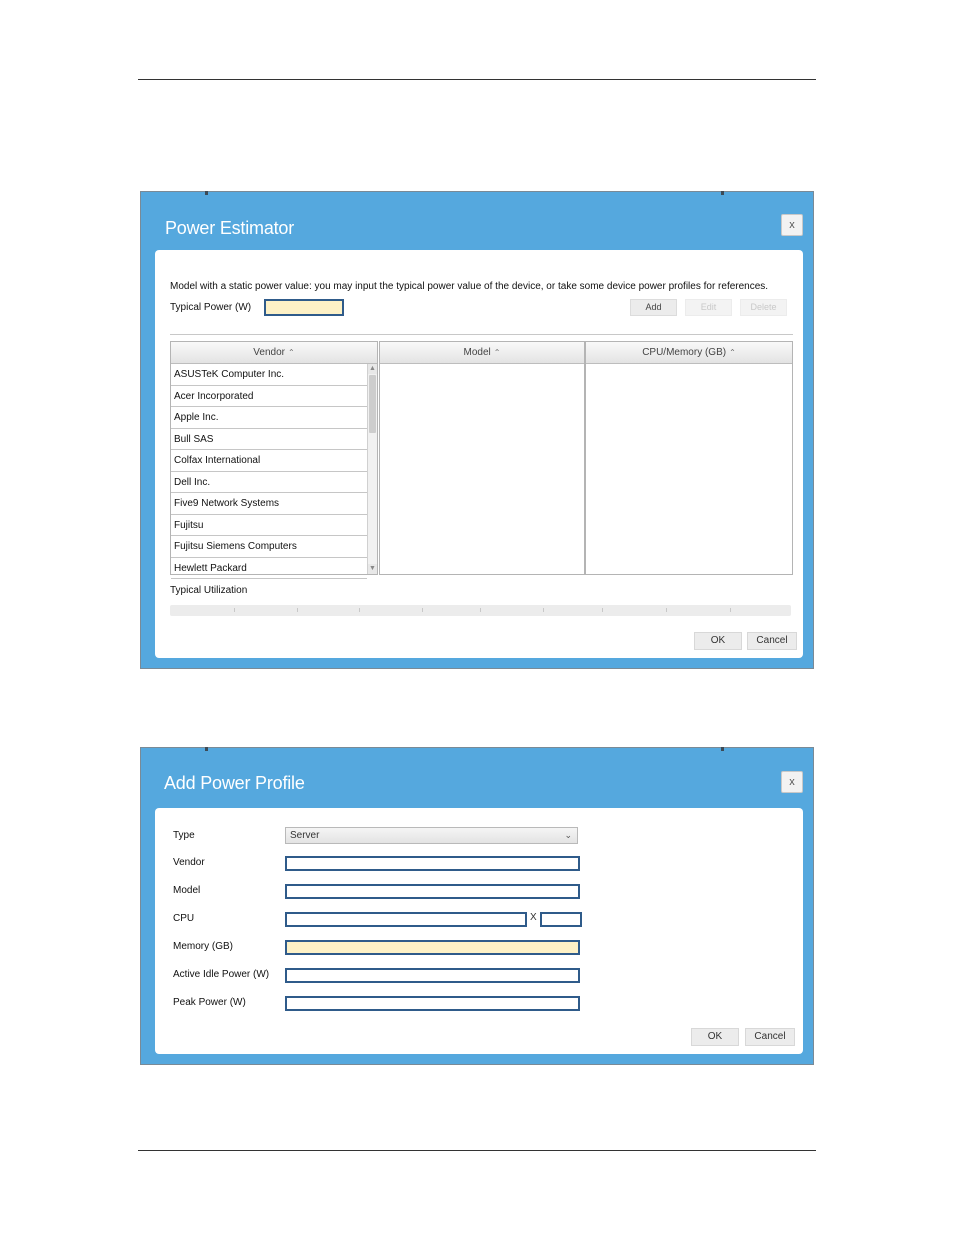  Describe the element at coordinates (269, 375) in the screenshot. I see `vendor-list-item: ASUSTeK Computer Inc.` at that location.